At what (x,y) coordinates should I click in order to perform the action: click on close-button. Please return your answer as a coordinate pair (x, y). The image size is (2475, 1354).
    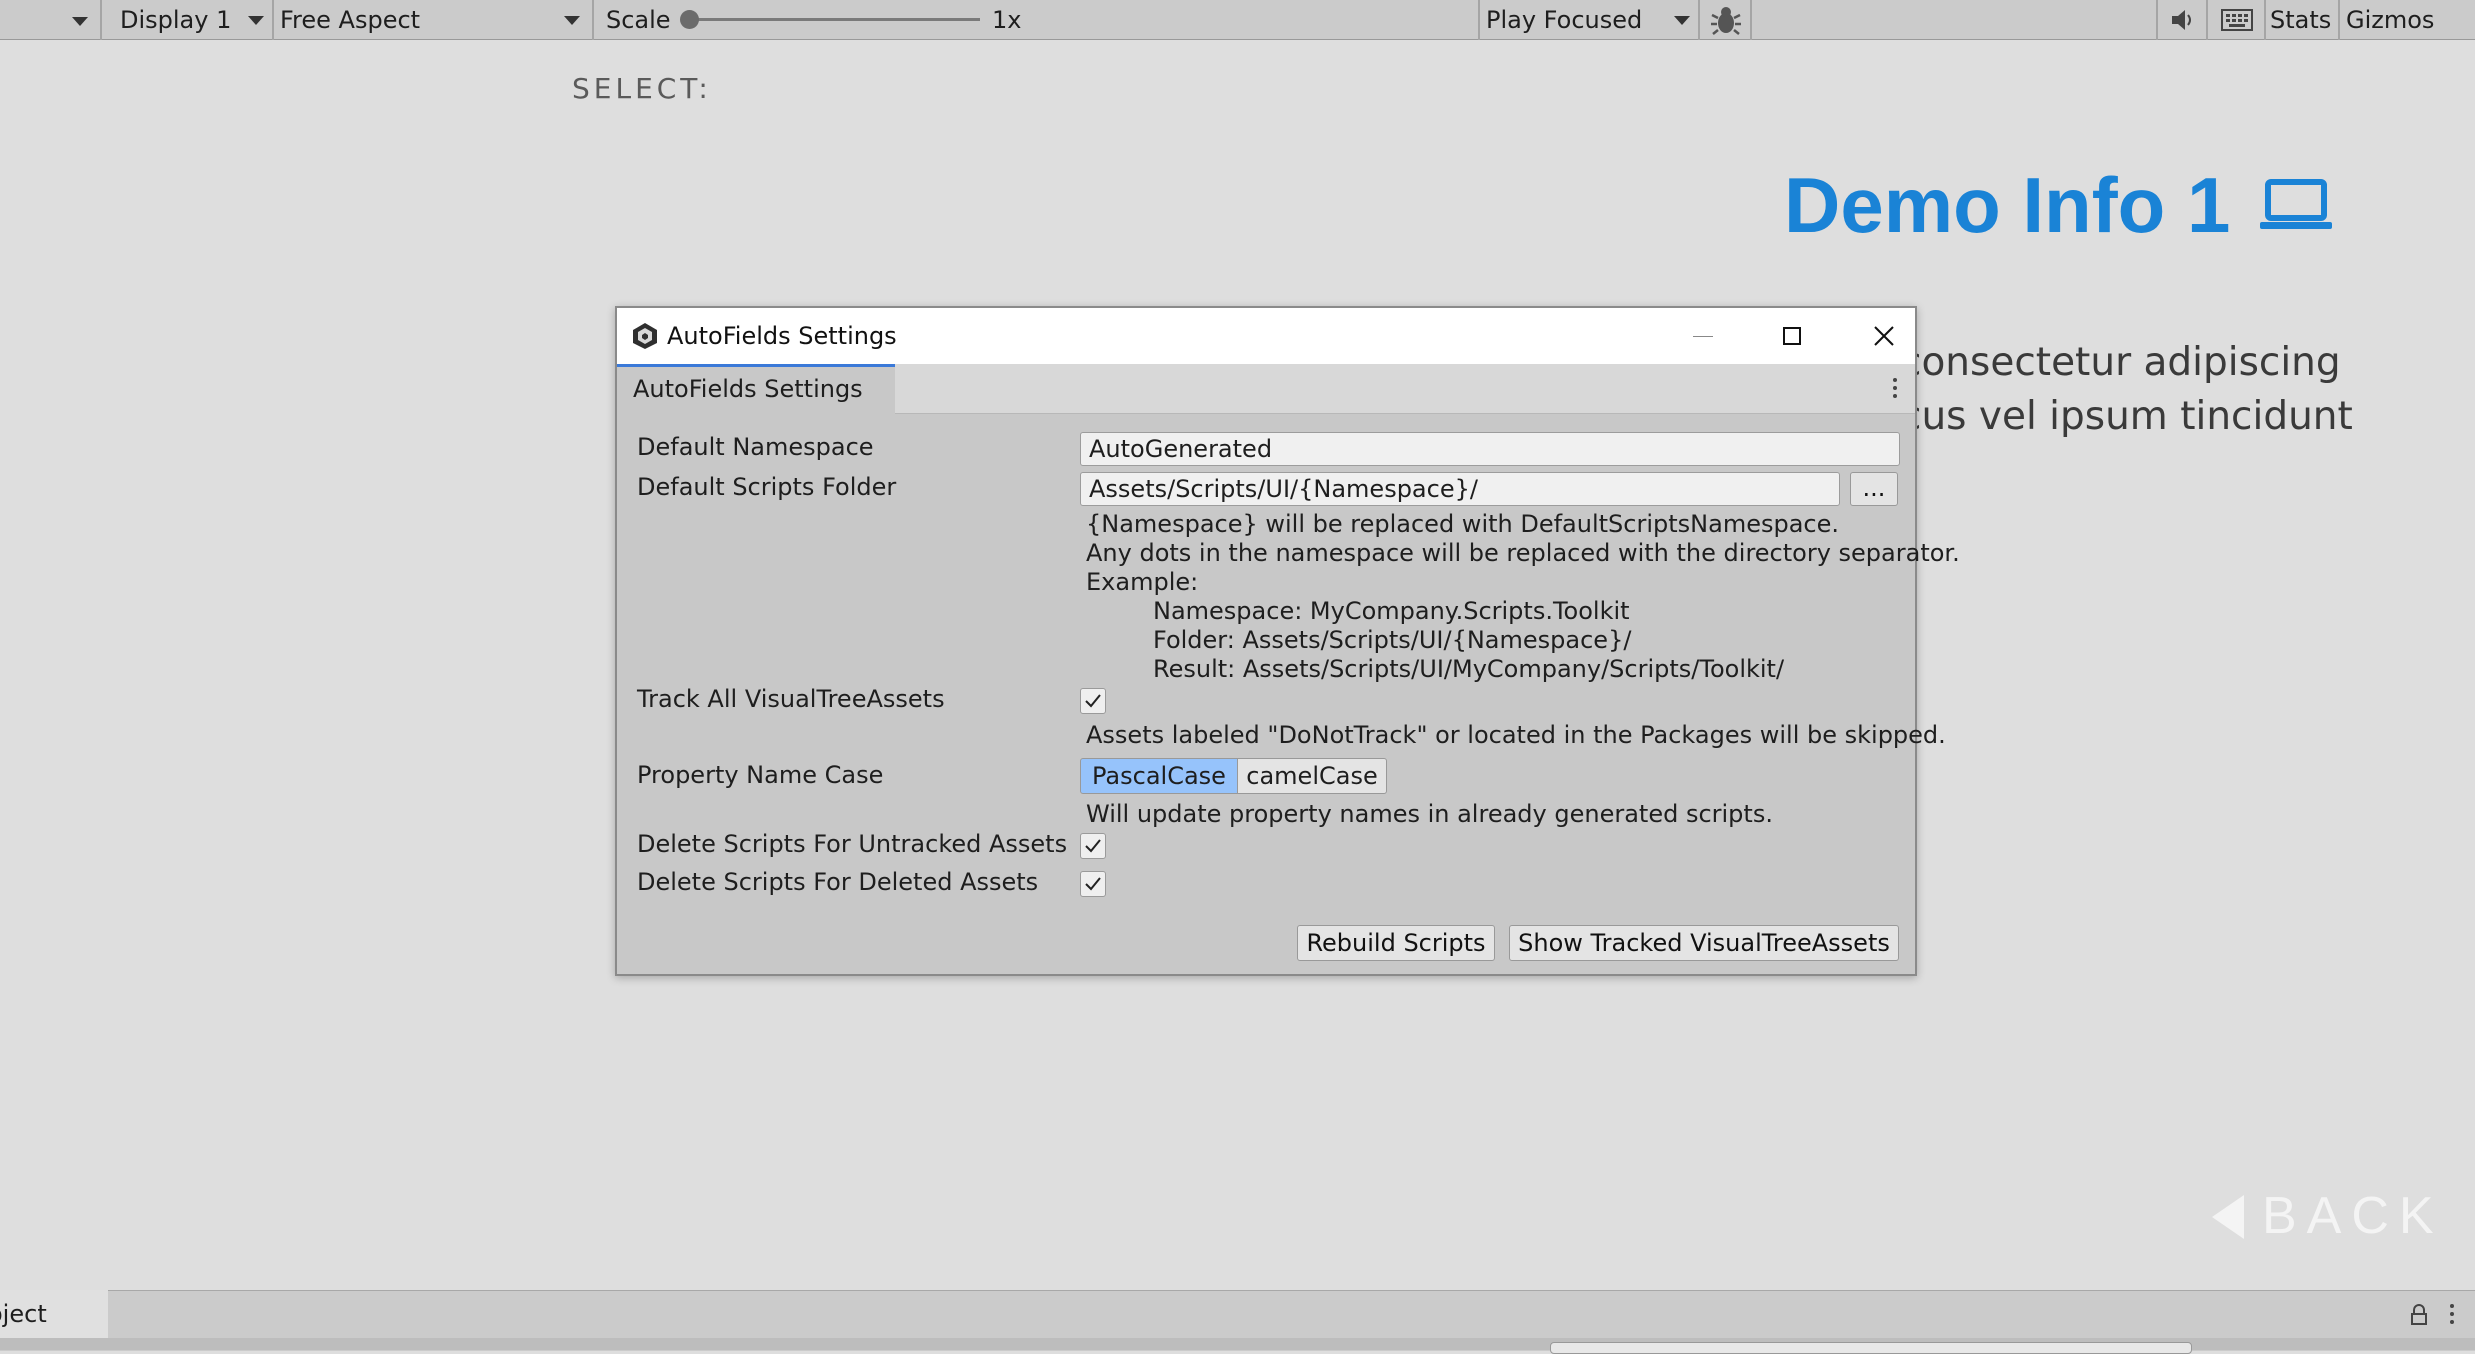
    Looking at the image, I should click on (1884, 336).